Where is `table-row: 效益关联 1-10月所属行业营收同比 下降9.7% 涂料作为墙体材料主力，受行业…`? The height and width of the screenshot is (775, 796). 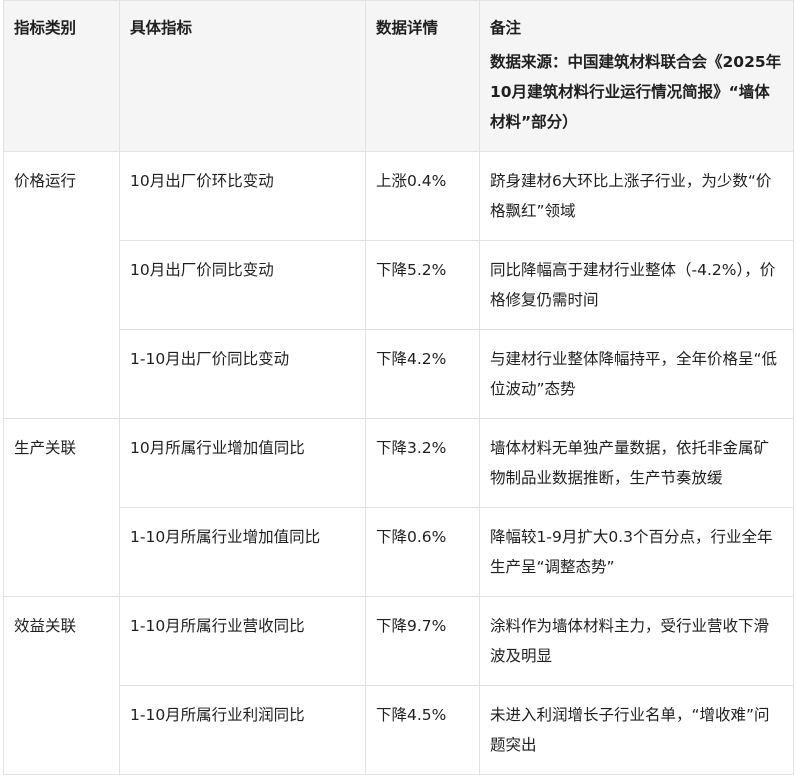 table-row: 效益关联 1-10月所属行业营收同比 下降9.7% 涂料作为墙体材料主力，受行业… is located at coordinates (398, 641).